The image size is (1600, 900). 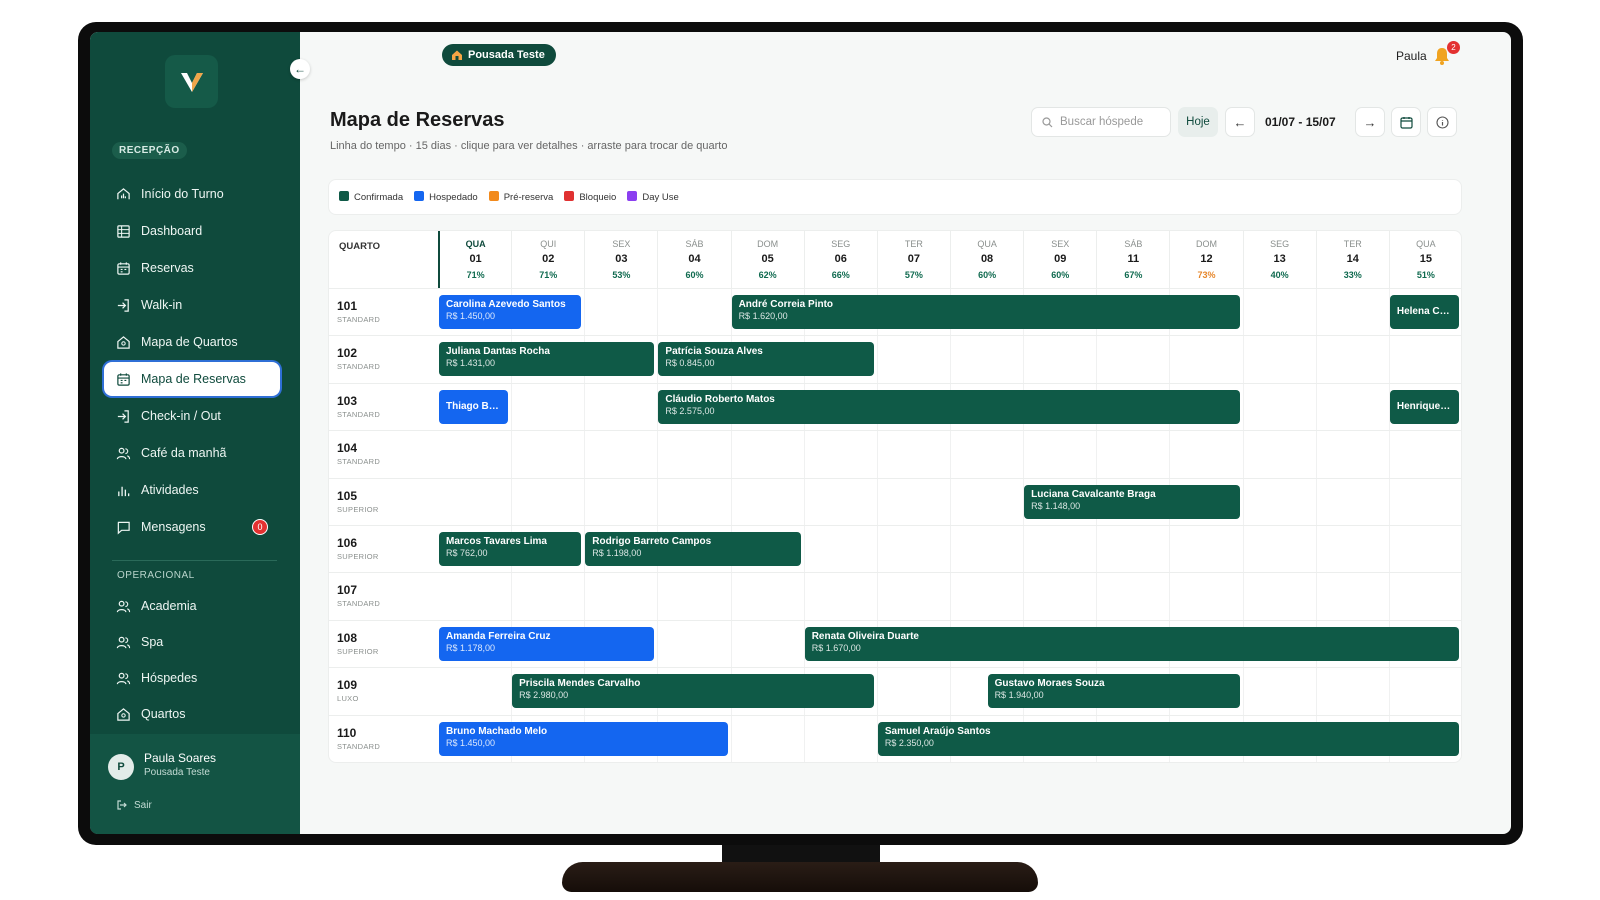 What do you see at coordinates (347, 353) in the screenshot?
I see `room-number: 102` at bounding box center [347, 353].